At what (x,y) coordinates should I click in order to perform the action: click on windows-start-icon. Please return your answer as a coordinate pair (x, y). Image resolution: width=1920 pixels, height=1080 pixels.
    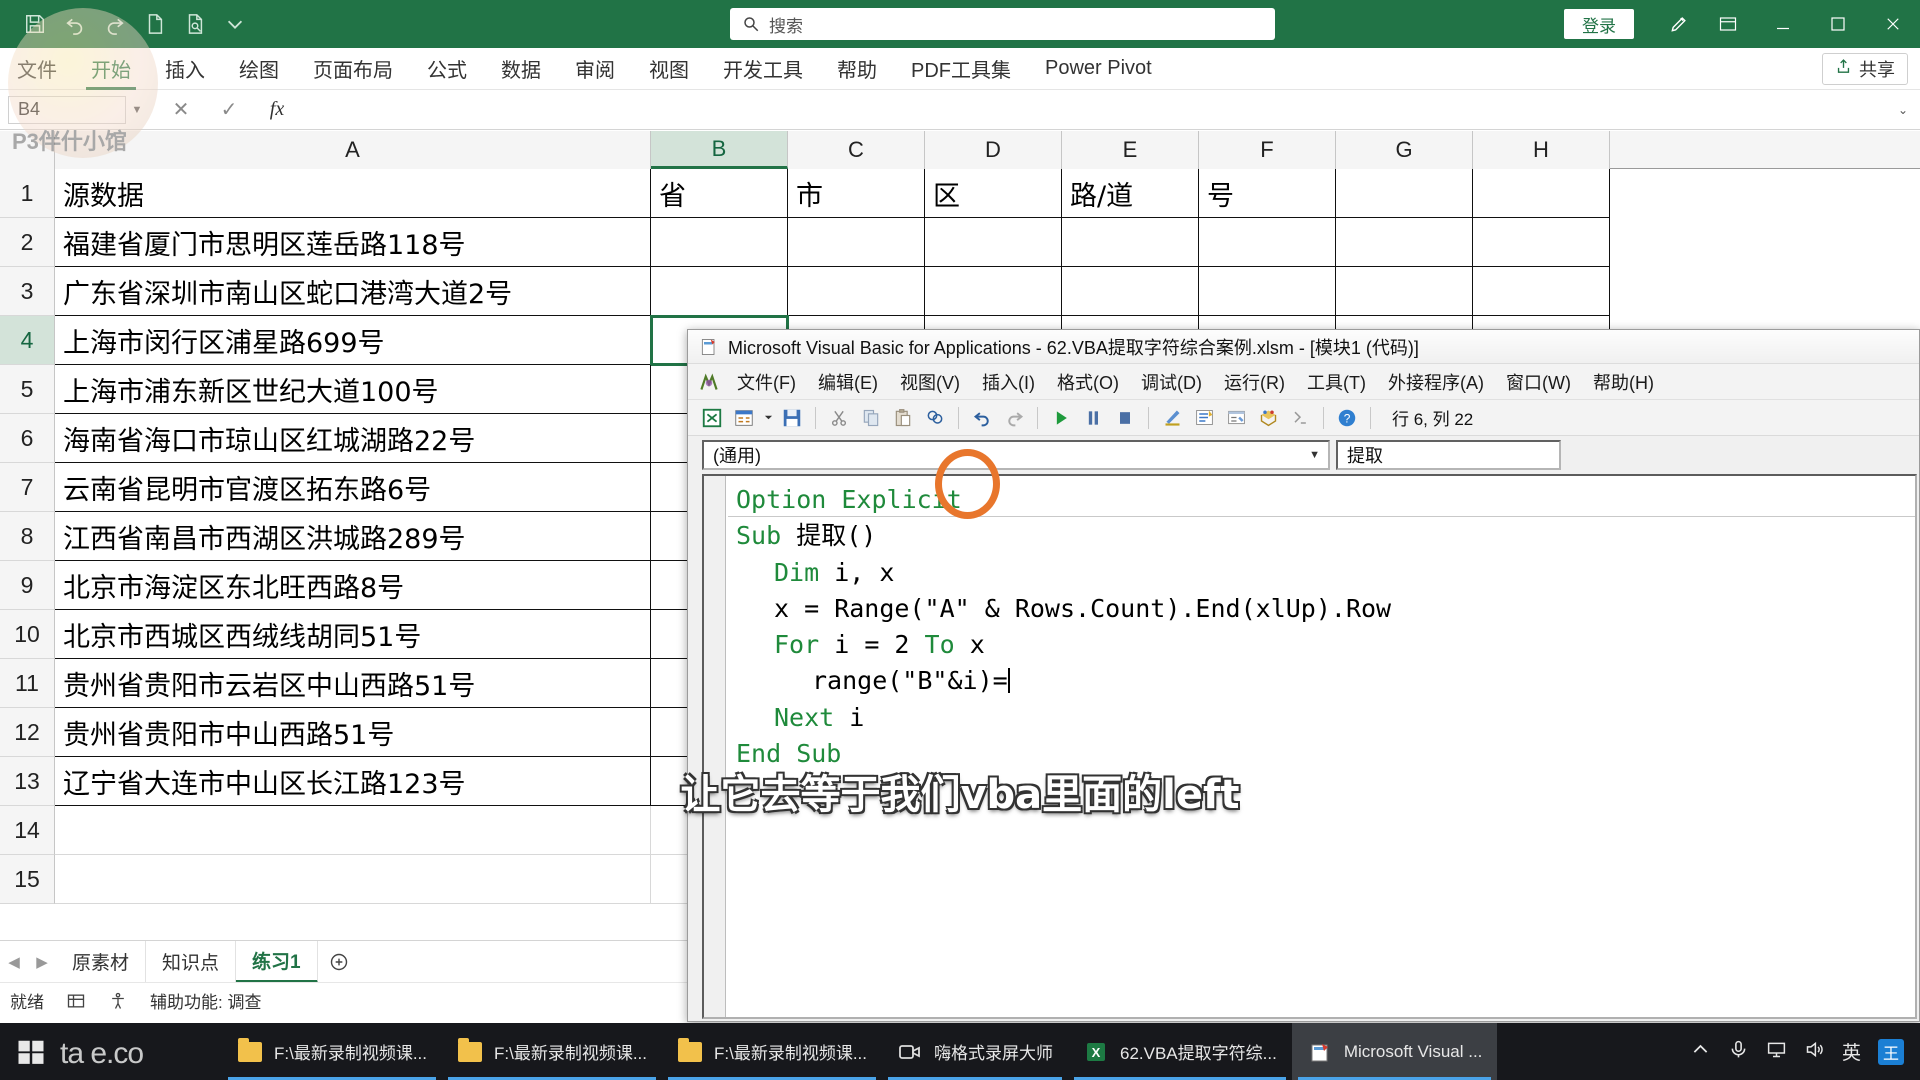
    Looking at the image, I should click on (31, 1051).